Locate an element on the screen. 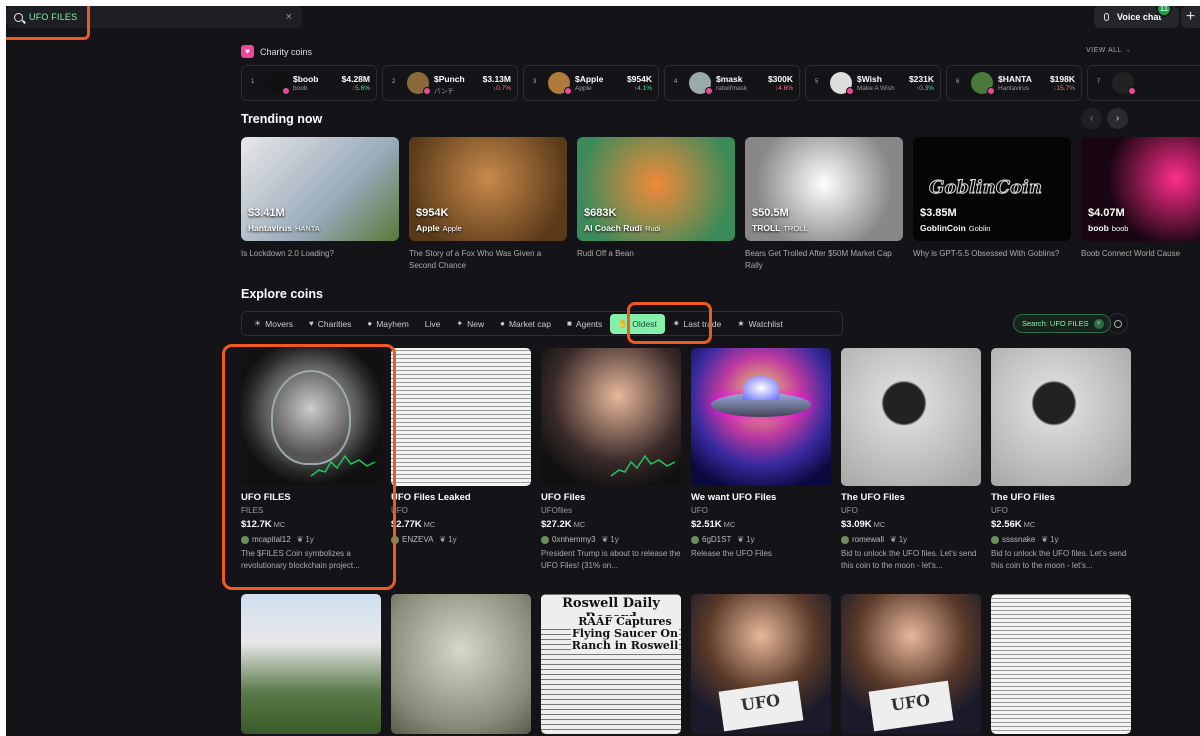 This screenshot has width=1200, height=736. tab-new: ✦ New is located at coordinates (470, 324).